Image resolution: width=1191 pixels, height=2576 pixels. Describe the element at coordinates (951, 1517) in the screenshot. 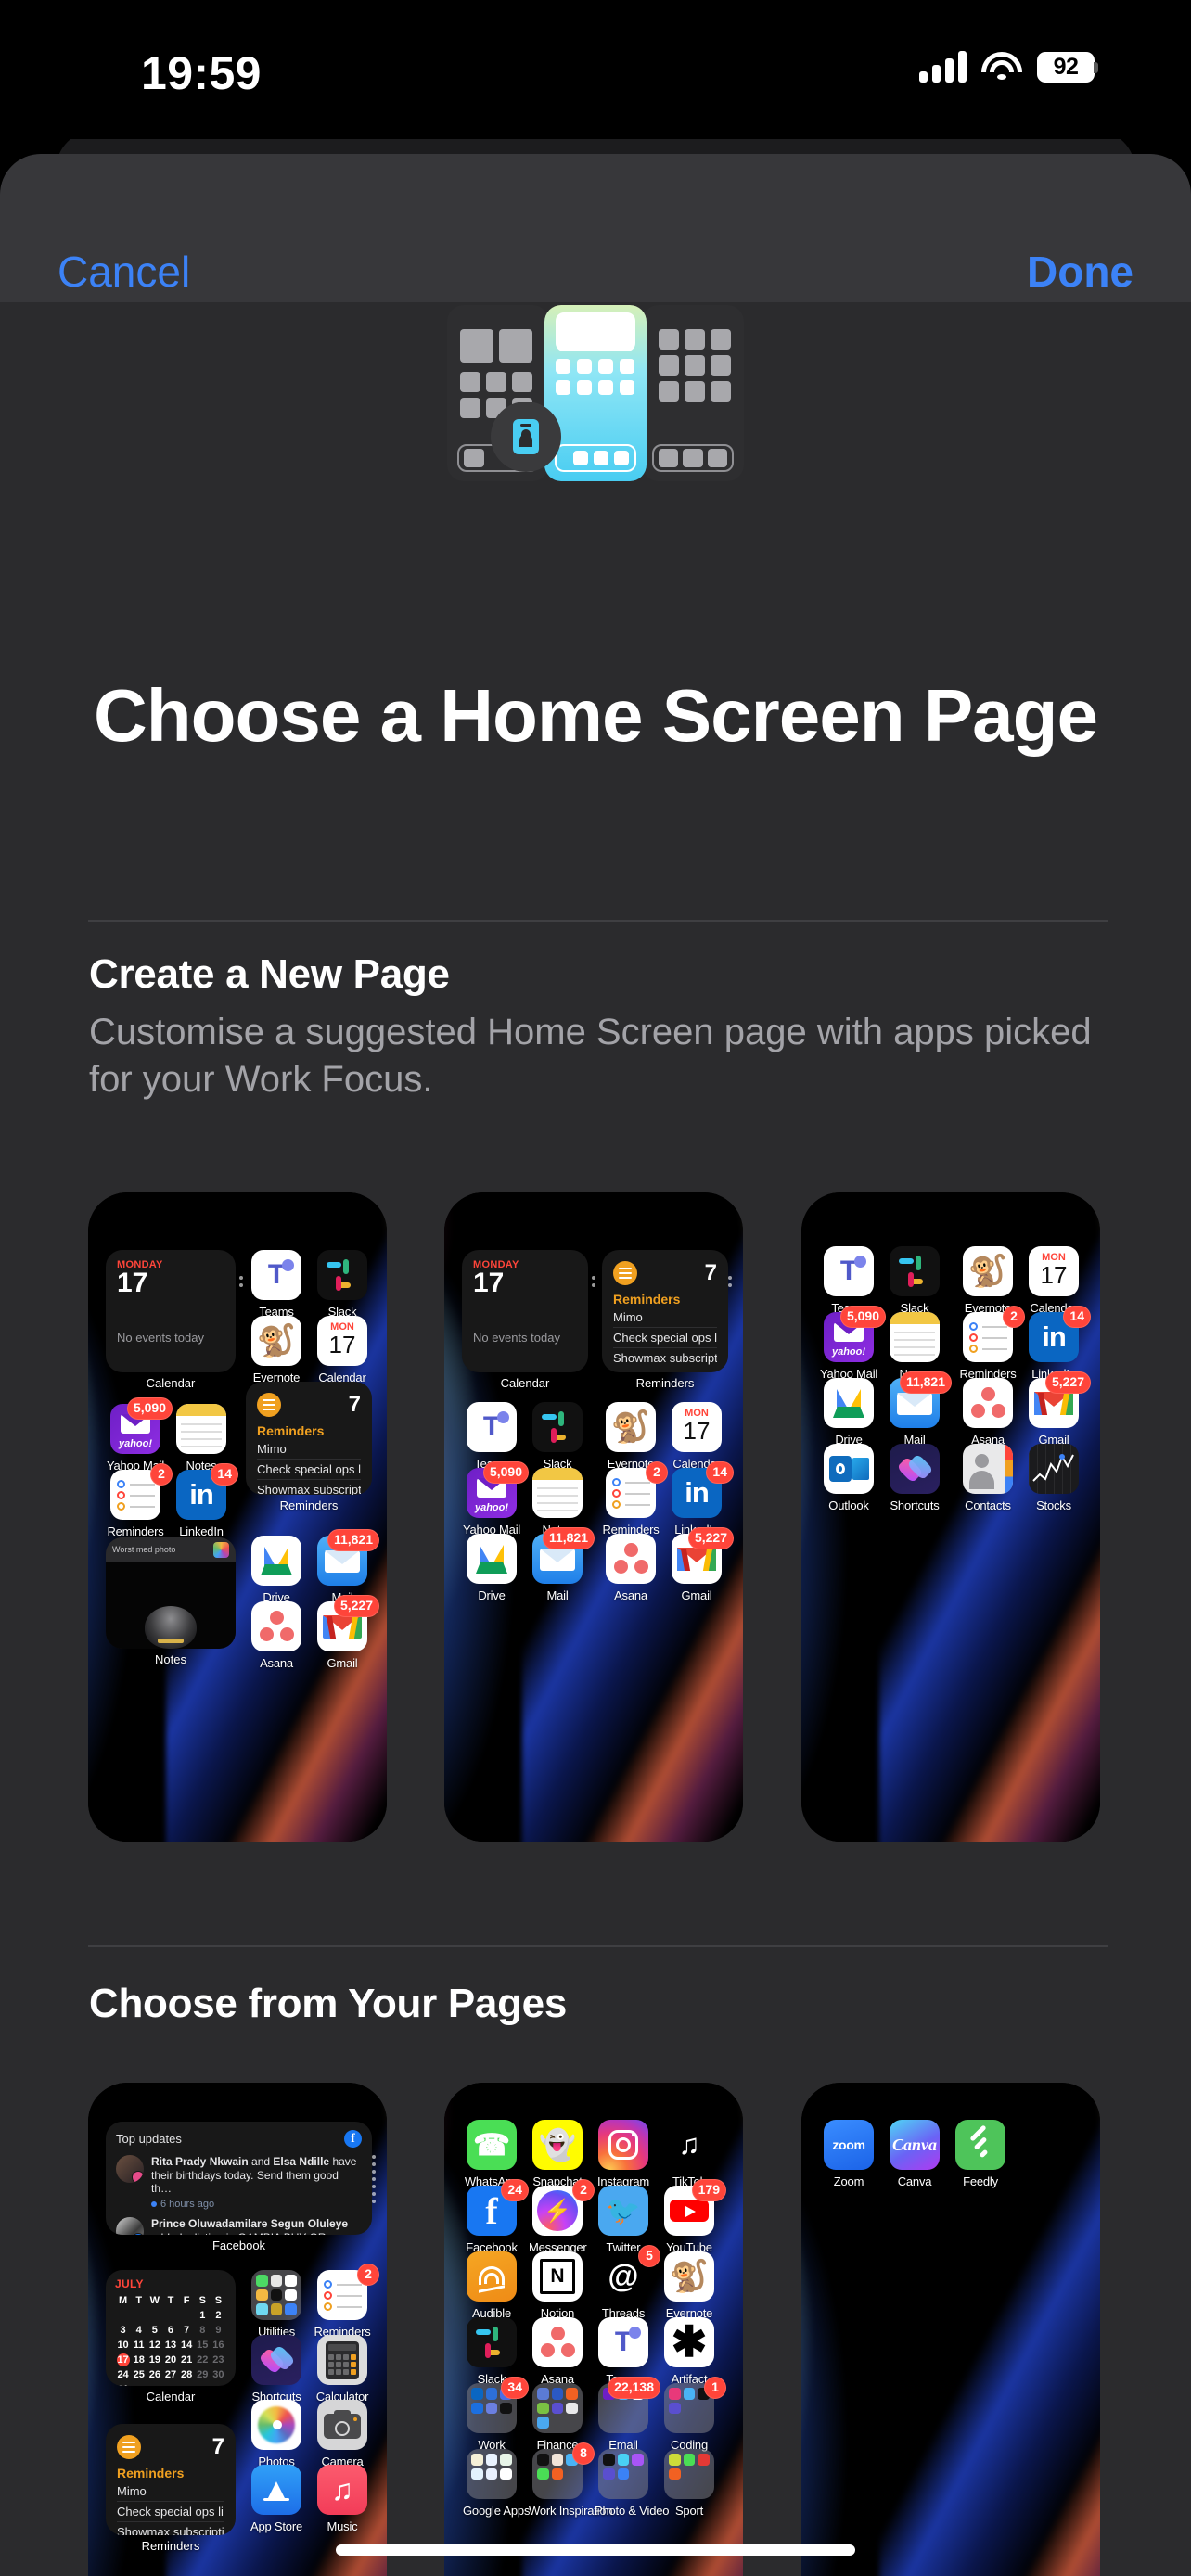

I see `suggested-page-card-3: T Teams Slack 🐒 Evernote` at that location.